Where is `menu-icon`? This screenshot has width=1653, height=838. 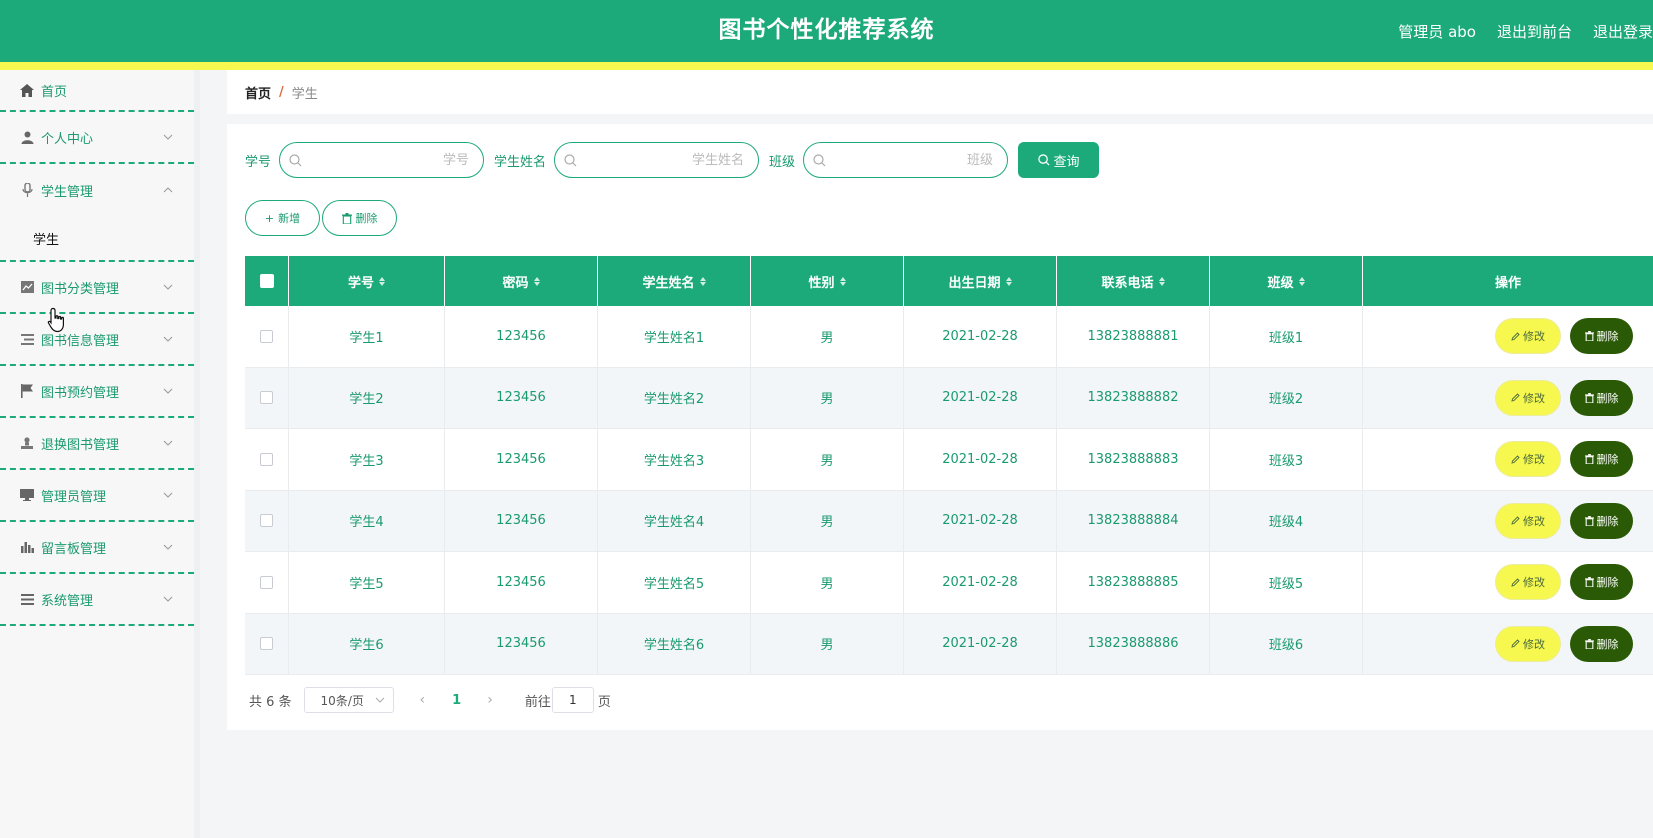 menu-icon is located at coordinates (27, 599).